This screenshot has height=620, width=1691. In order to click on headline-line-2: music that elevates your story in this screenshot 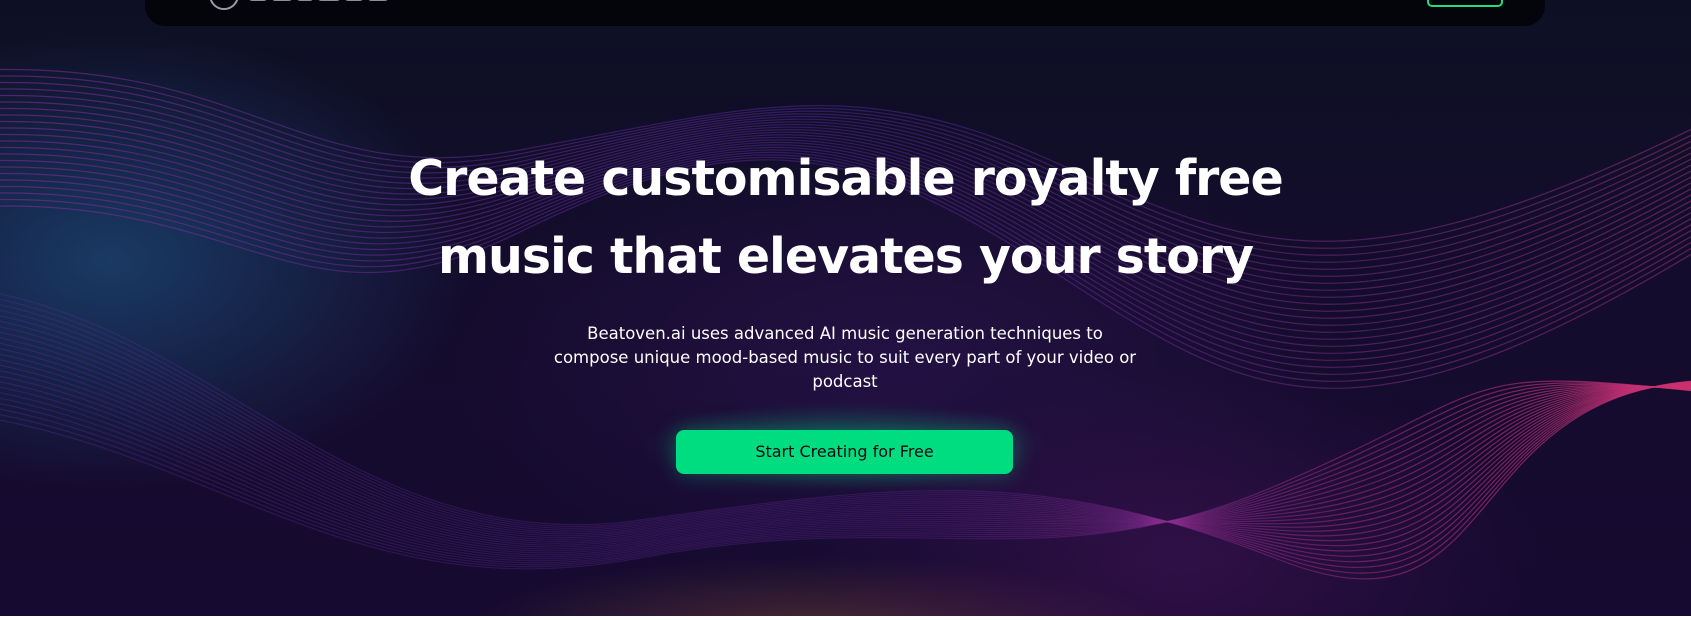, I will do `click(845, 256)`.